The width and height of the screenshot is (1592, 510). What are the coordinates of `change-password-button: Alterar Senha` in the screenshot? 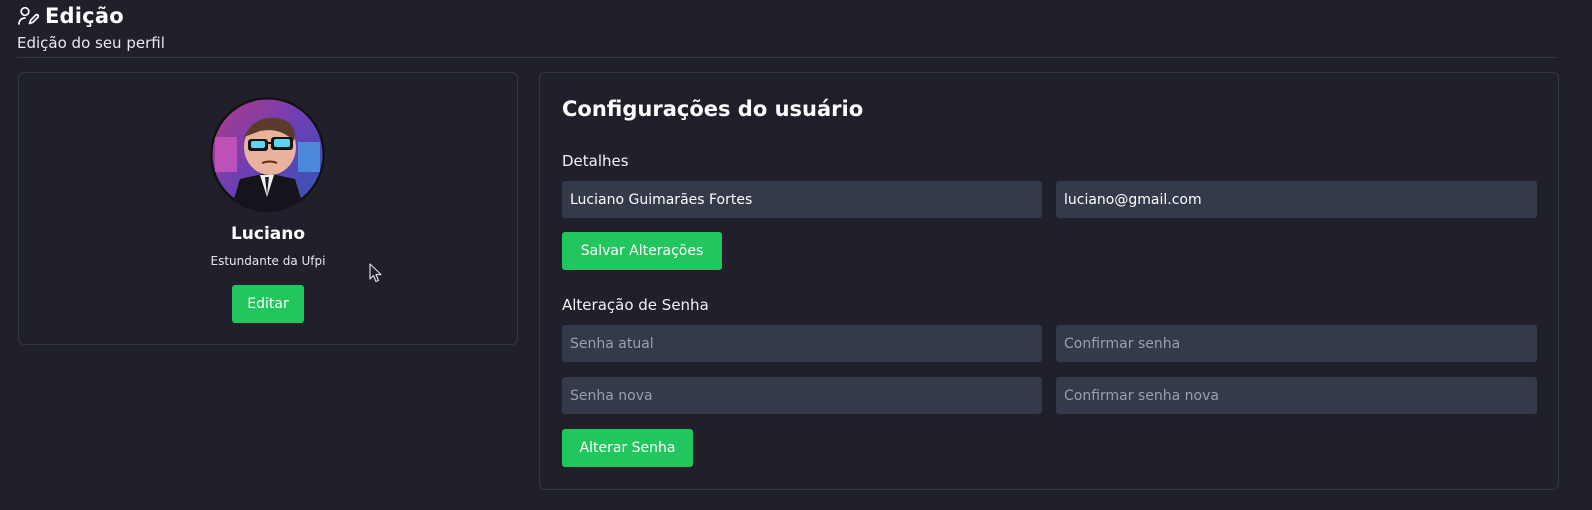 It's located at (627, 448).